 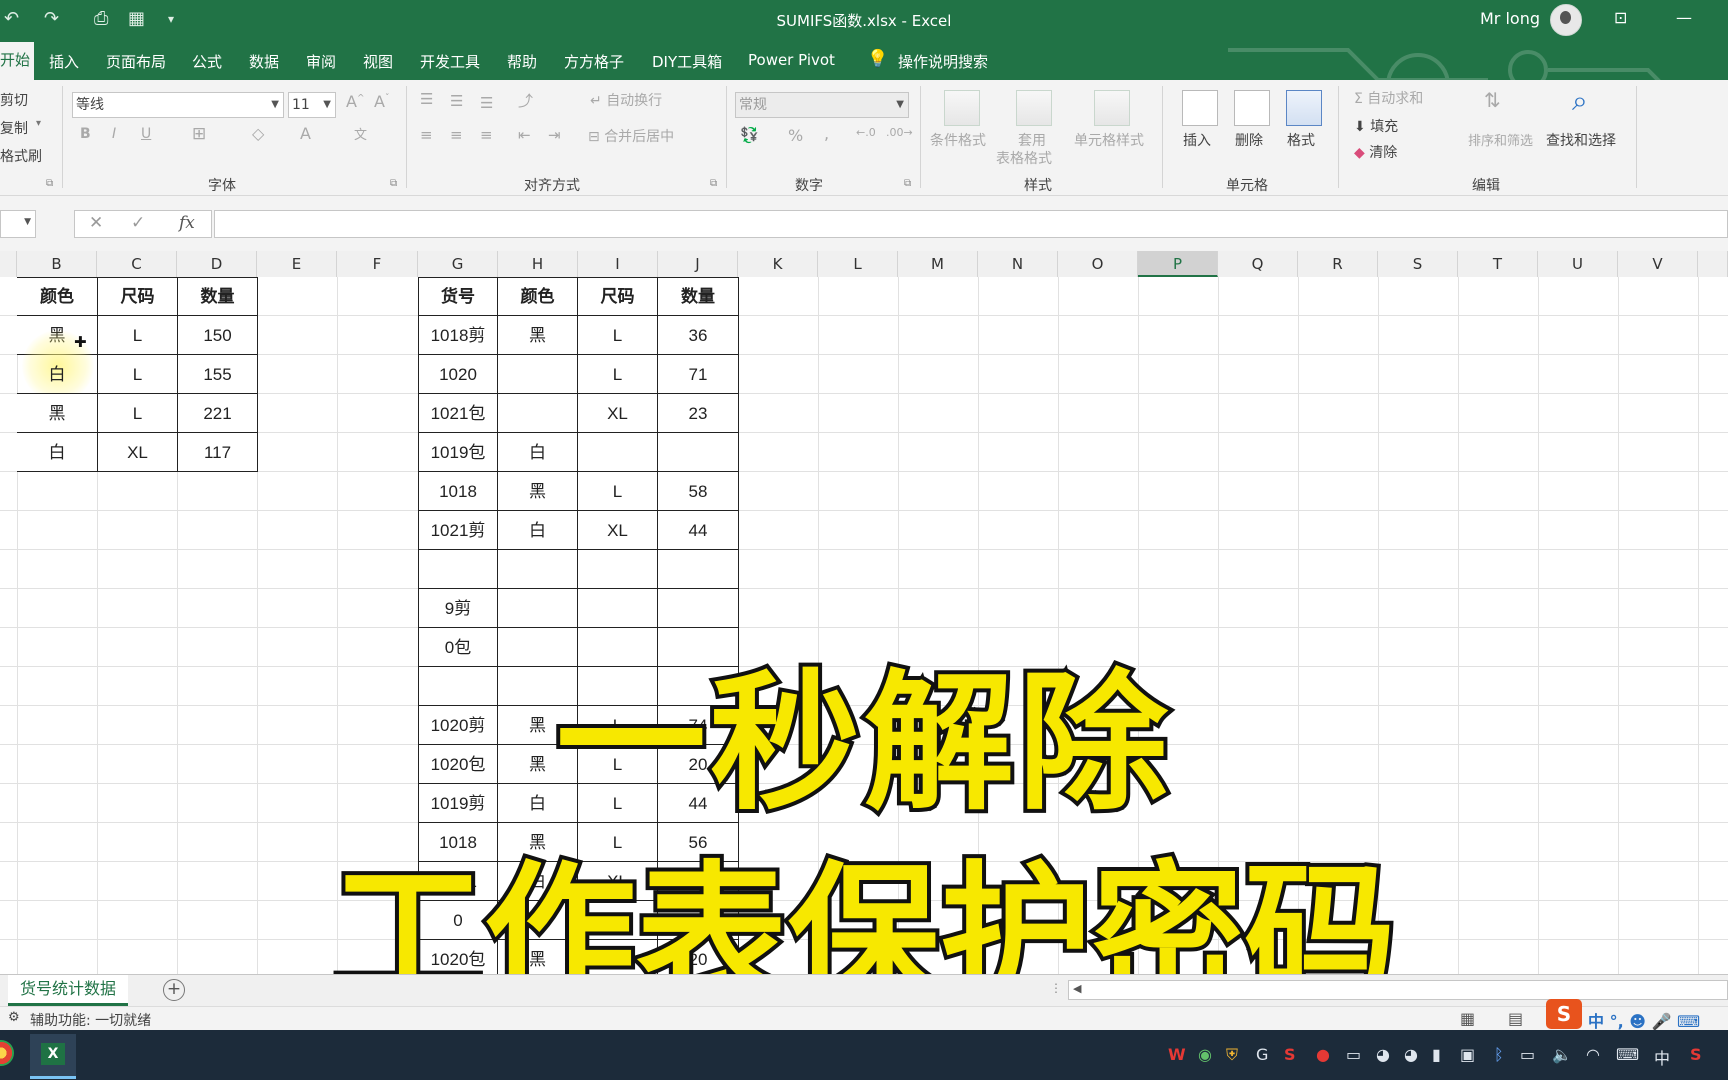 I want to click on column-header-w, so click(x=1713, y=264).